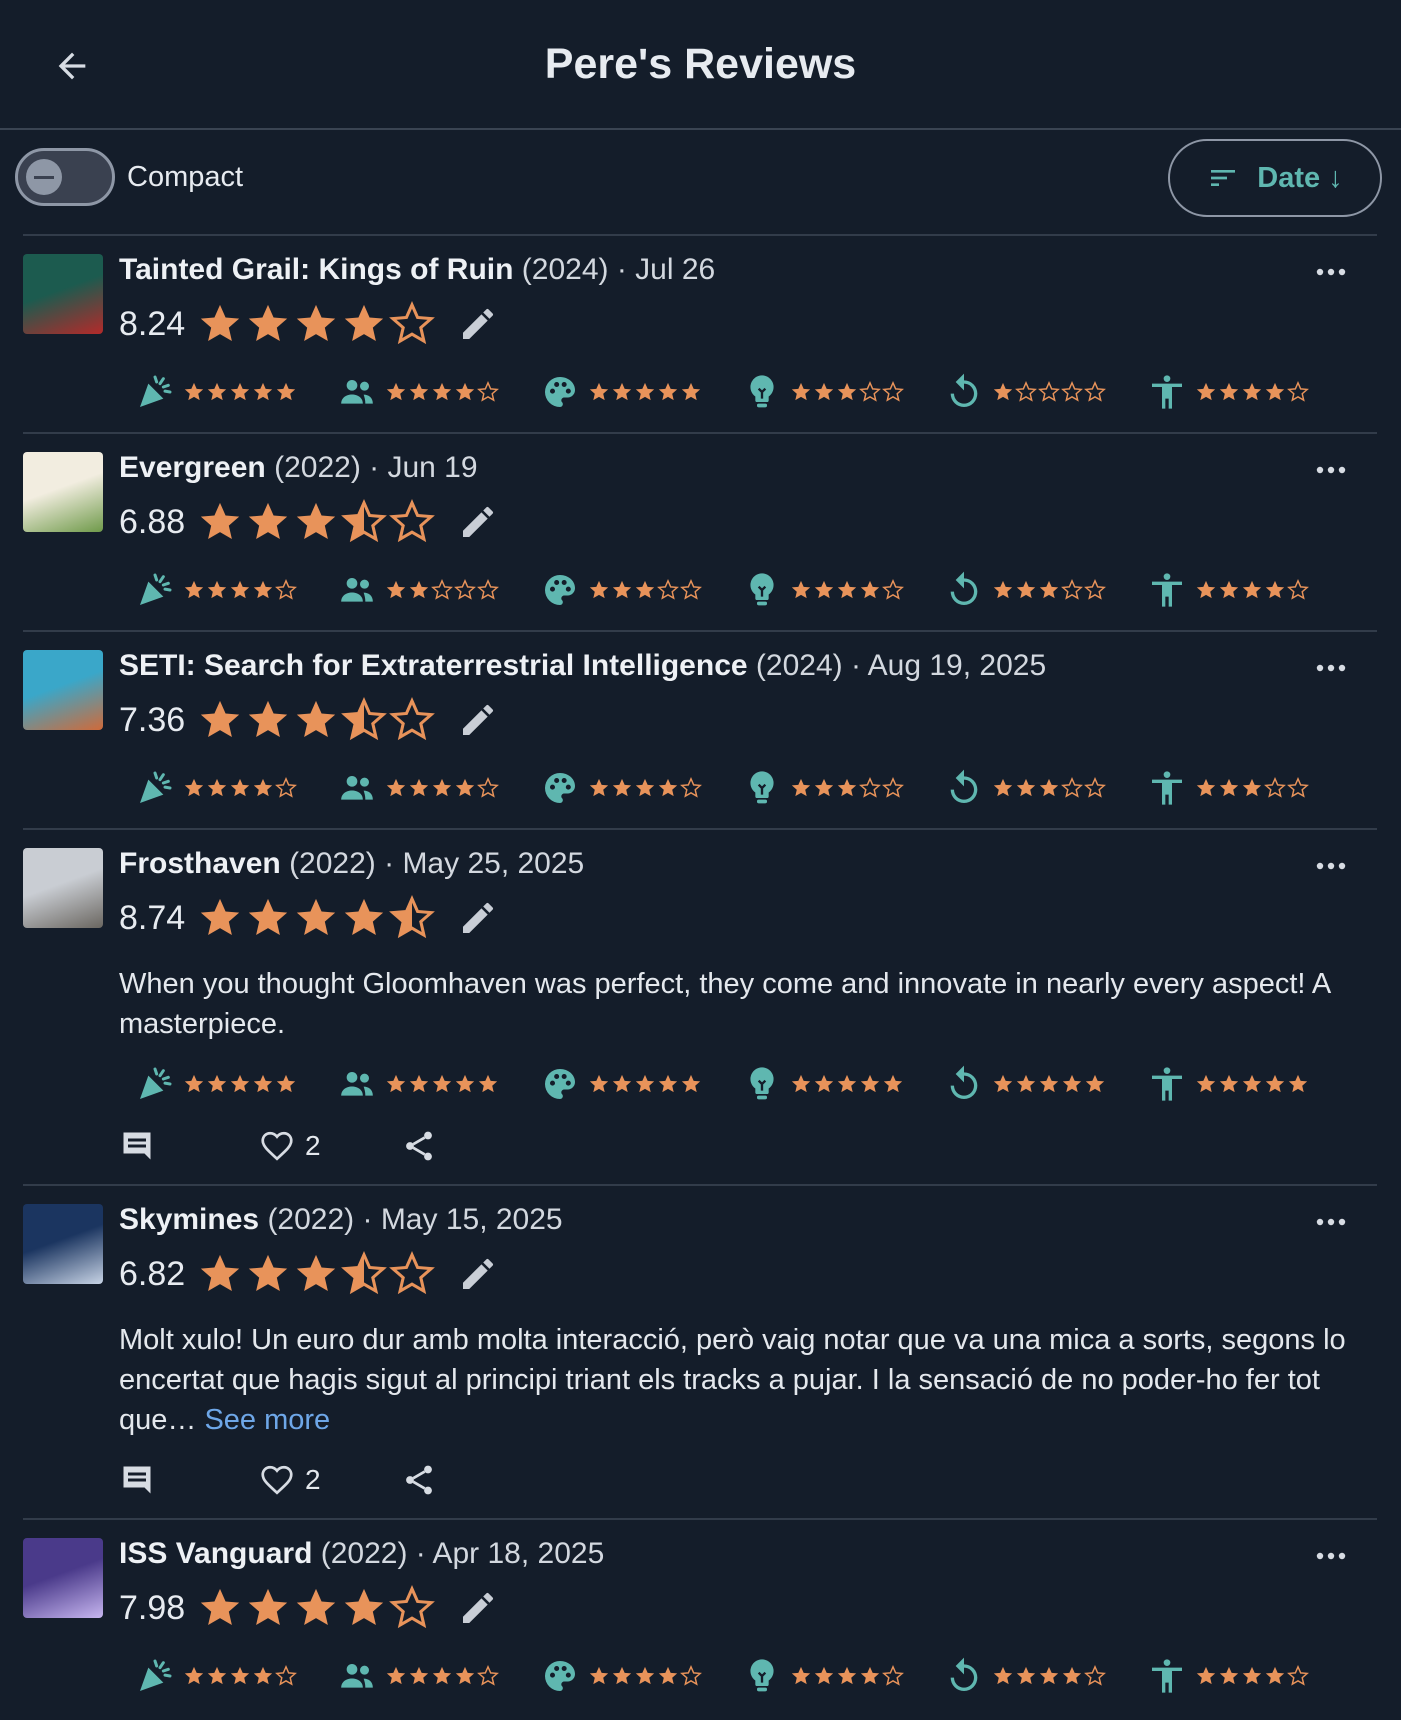 This screenshot has height=1720, width=1401. I want to click on review-date: · Jun 19, so click(419, 467).